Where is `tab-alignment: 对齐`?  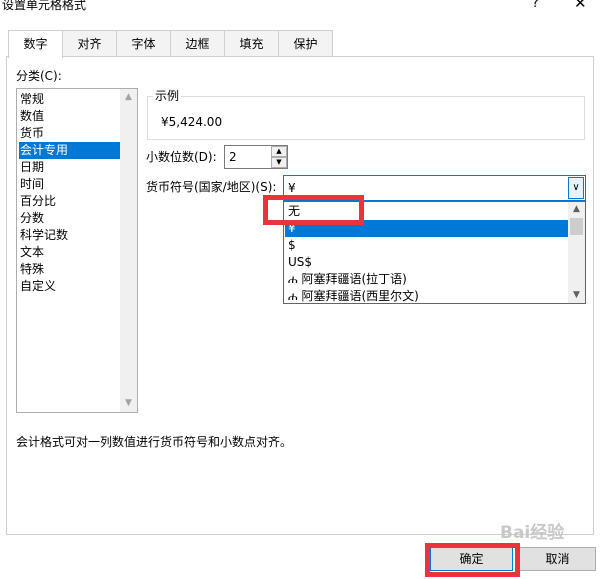 tab-alignment: 对齐 is located at coordinates (89, 43).